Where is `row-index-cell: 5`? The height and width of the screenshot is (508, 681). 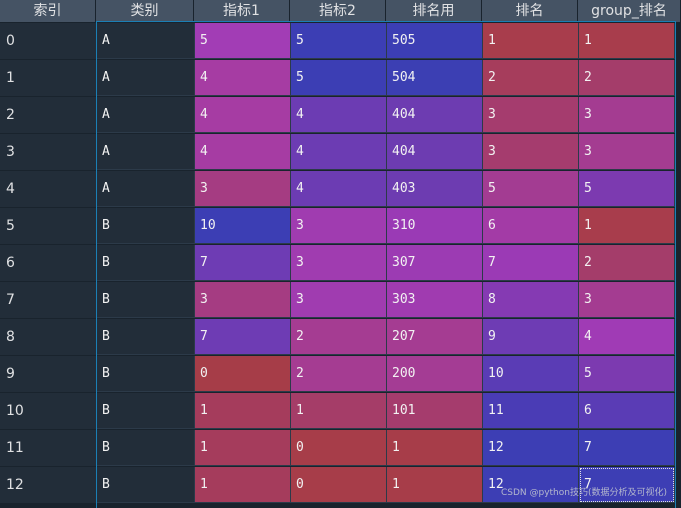 row-index-cell: 5 is located at coordinates (48, 226).